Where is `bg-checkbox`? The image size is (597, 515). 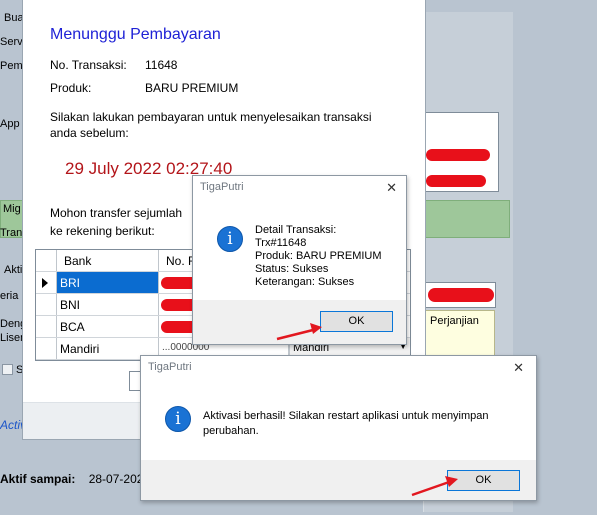 bg-checkbox is located at coordinates (7, 369).